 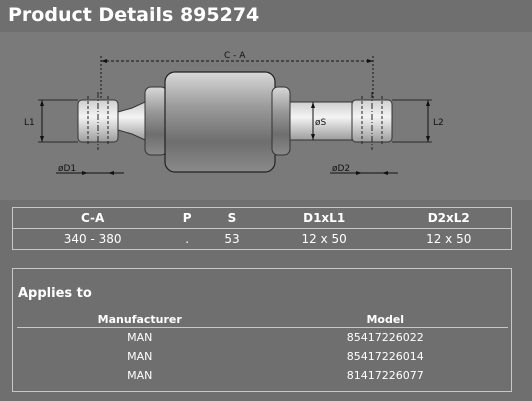 I want to click on spec-value-d1l1: 12 x 50, so click(x=324, y=239).